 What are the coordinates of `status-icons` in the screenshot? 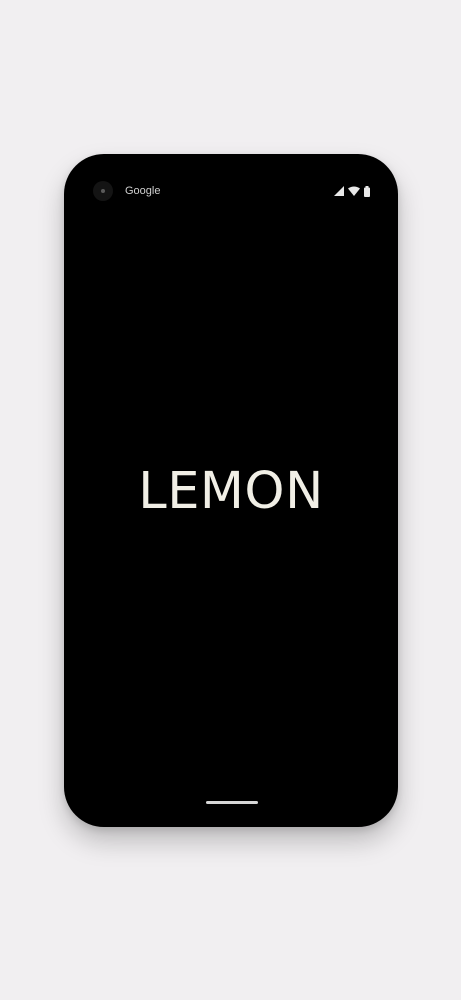 It's located at (352, 191).